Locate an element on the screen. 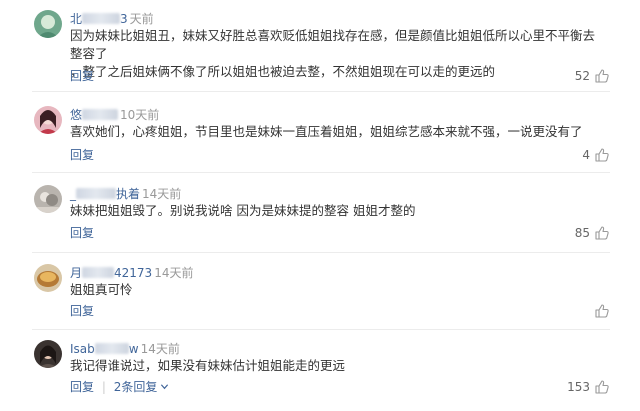 Image resolution: width=640 pixels, height=411 pixels. like-button is located at coordinates (600, 311).